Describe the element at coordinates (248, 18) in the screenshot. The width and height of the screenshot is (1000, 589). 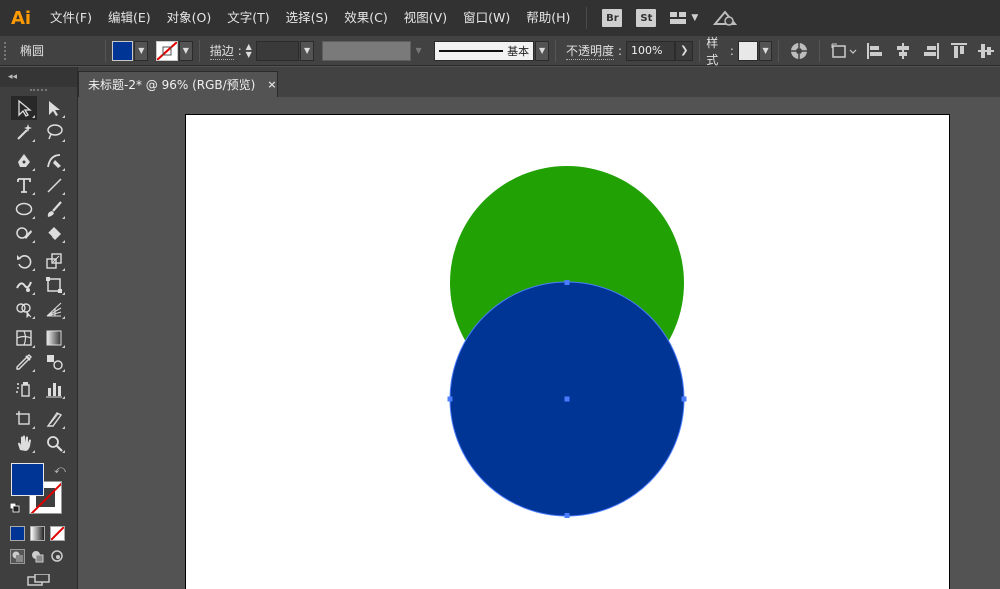
I see `menu-item: 文字(T)` at that location.